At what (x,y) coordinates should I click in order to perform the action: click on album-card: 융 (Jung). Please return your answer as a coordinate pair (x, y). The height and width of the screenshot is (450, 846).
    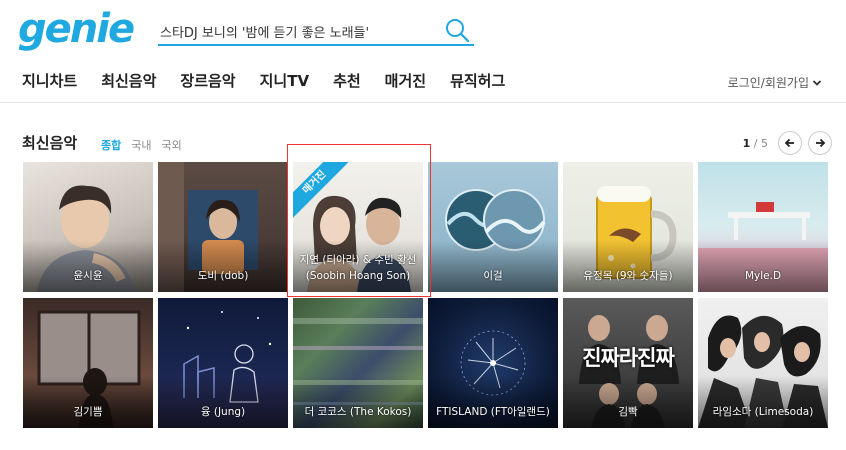
    Looking at the image, I should click on (223, 363).